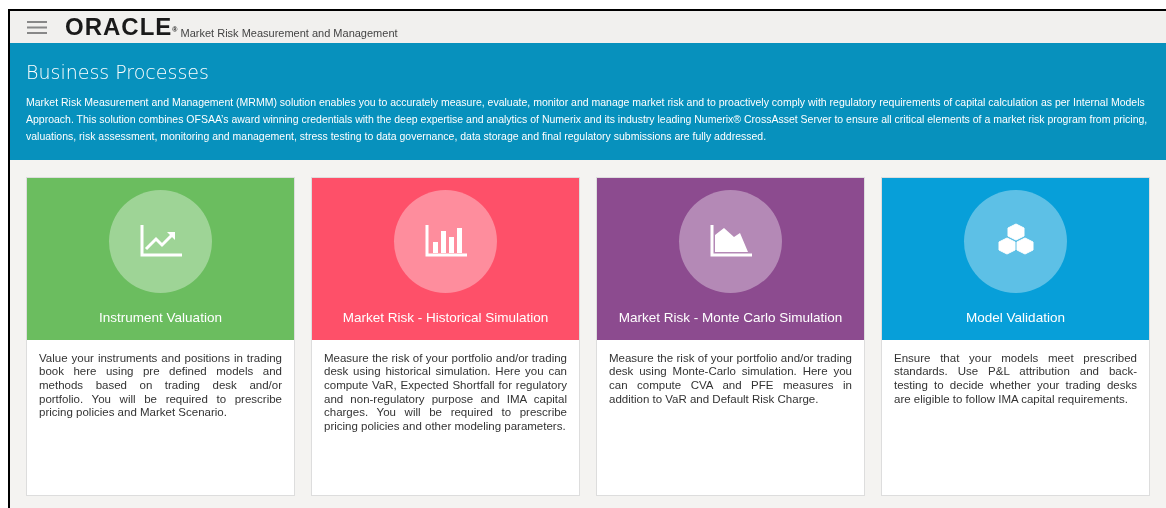 The image size is (1166, 508). Describe the element at coordinates (587, 119) in the screenshot. I see `page-description: Market Risk Measurement and Management (MRMM) solution enables you to accurately measure, evaluate, monitor and manage market risk and to proactively comply with regulatory requirements of capital calculation as per Internal Models Approach. This solution combines OFSAA’s award winning credentials with the deep expertise and analytics of Numerix and its industry leading Numerix® CrossAsset Server to ensure all critical elements of a market risk program from pricing, valuations, risk assessment, monitoring and management, stress testing to data governance, data storage and final regulatory submissions are fully addressed.` at that location.